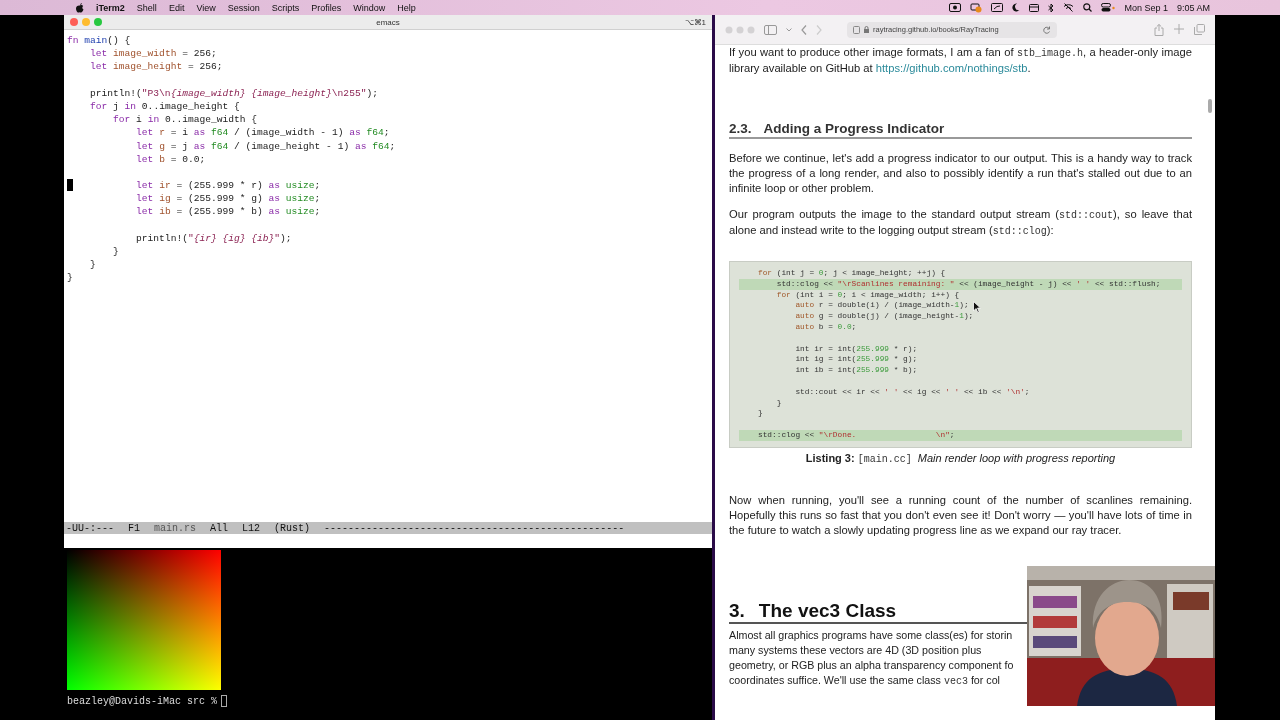  Describe the element at coordinates (142, 701) in the screenshot. I see `shell-prompt: beazley@Davids-iMac src %` at that location.